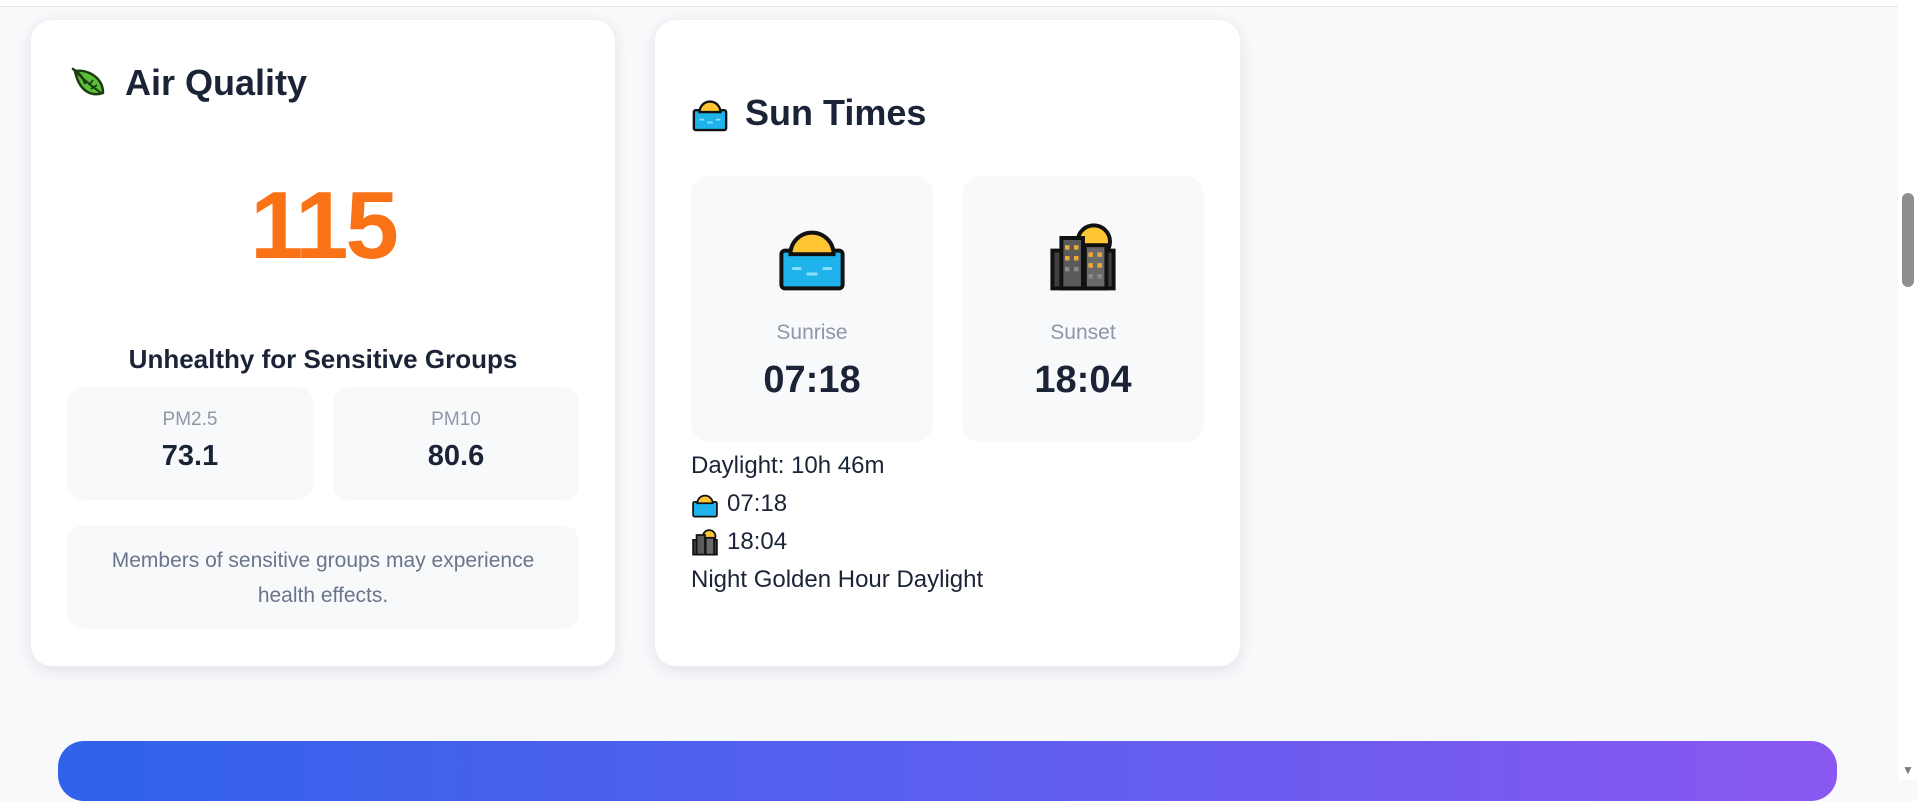 This screenshot has height=801, width=1918. I want to click on sunset-label: Sunset, so click(1083, 332).